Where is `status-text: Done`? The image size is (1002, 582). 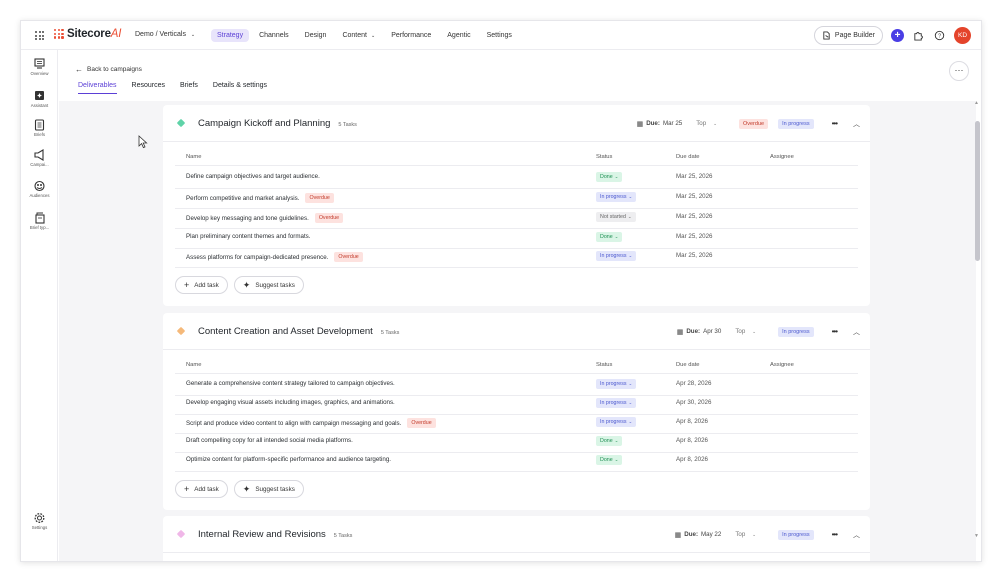 status-text: Done is located at coordinates (606, 460).